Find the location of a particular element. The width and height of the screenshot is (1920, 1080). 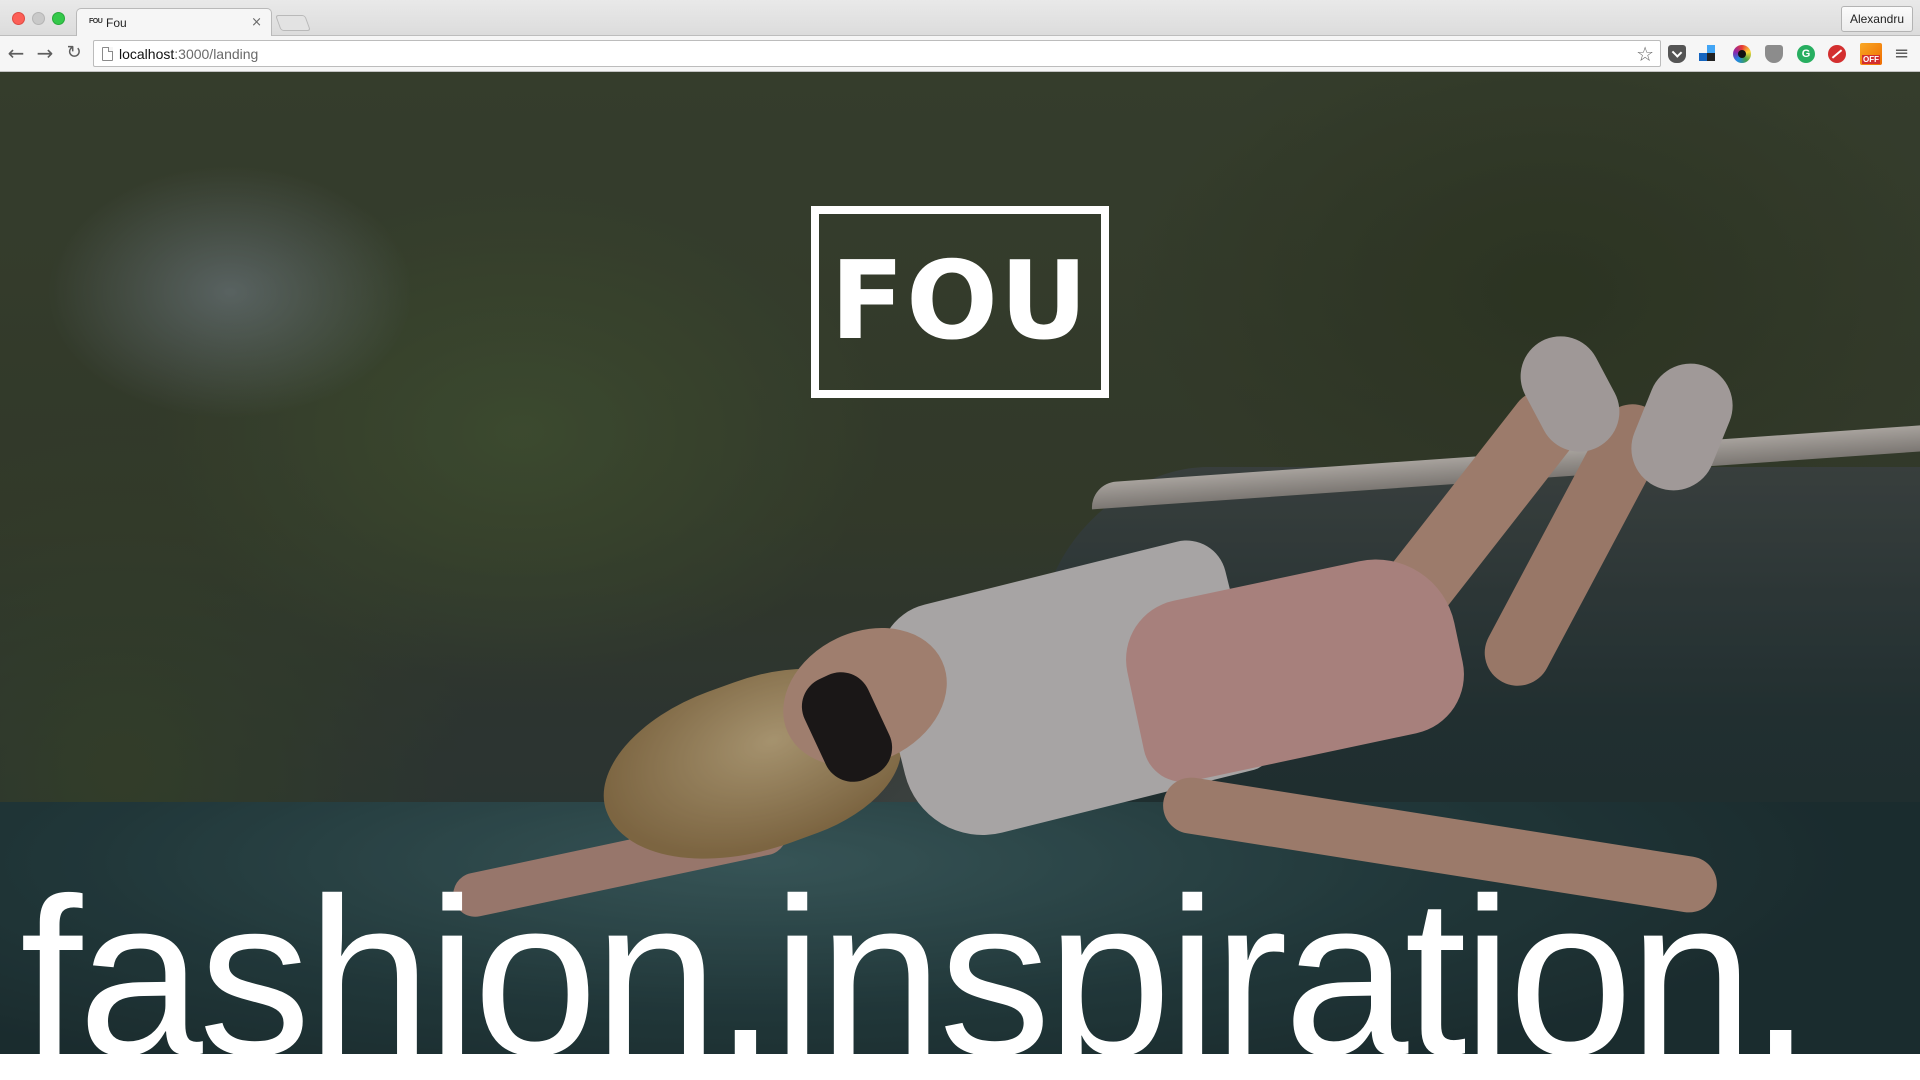

logo-text: FOU is located at coordinates (960, 301).